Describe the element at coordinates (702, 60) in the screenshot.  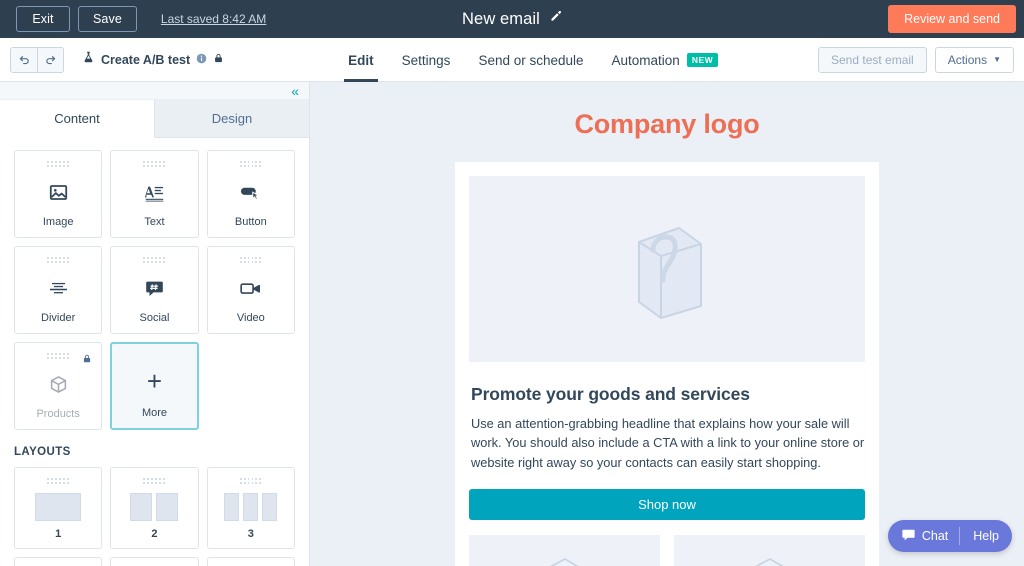
I see `new-badge: NEW` at that location.